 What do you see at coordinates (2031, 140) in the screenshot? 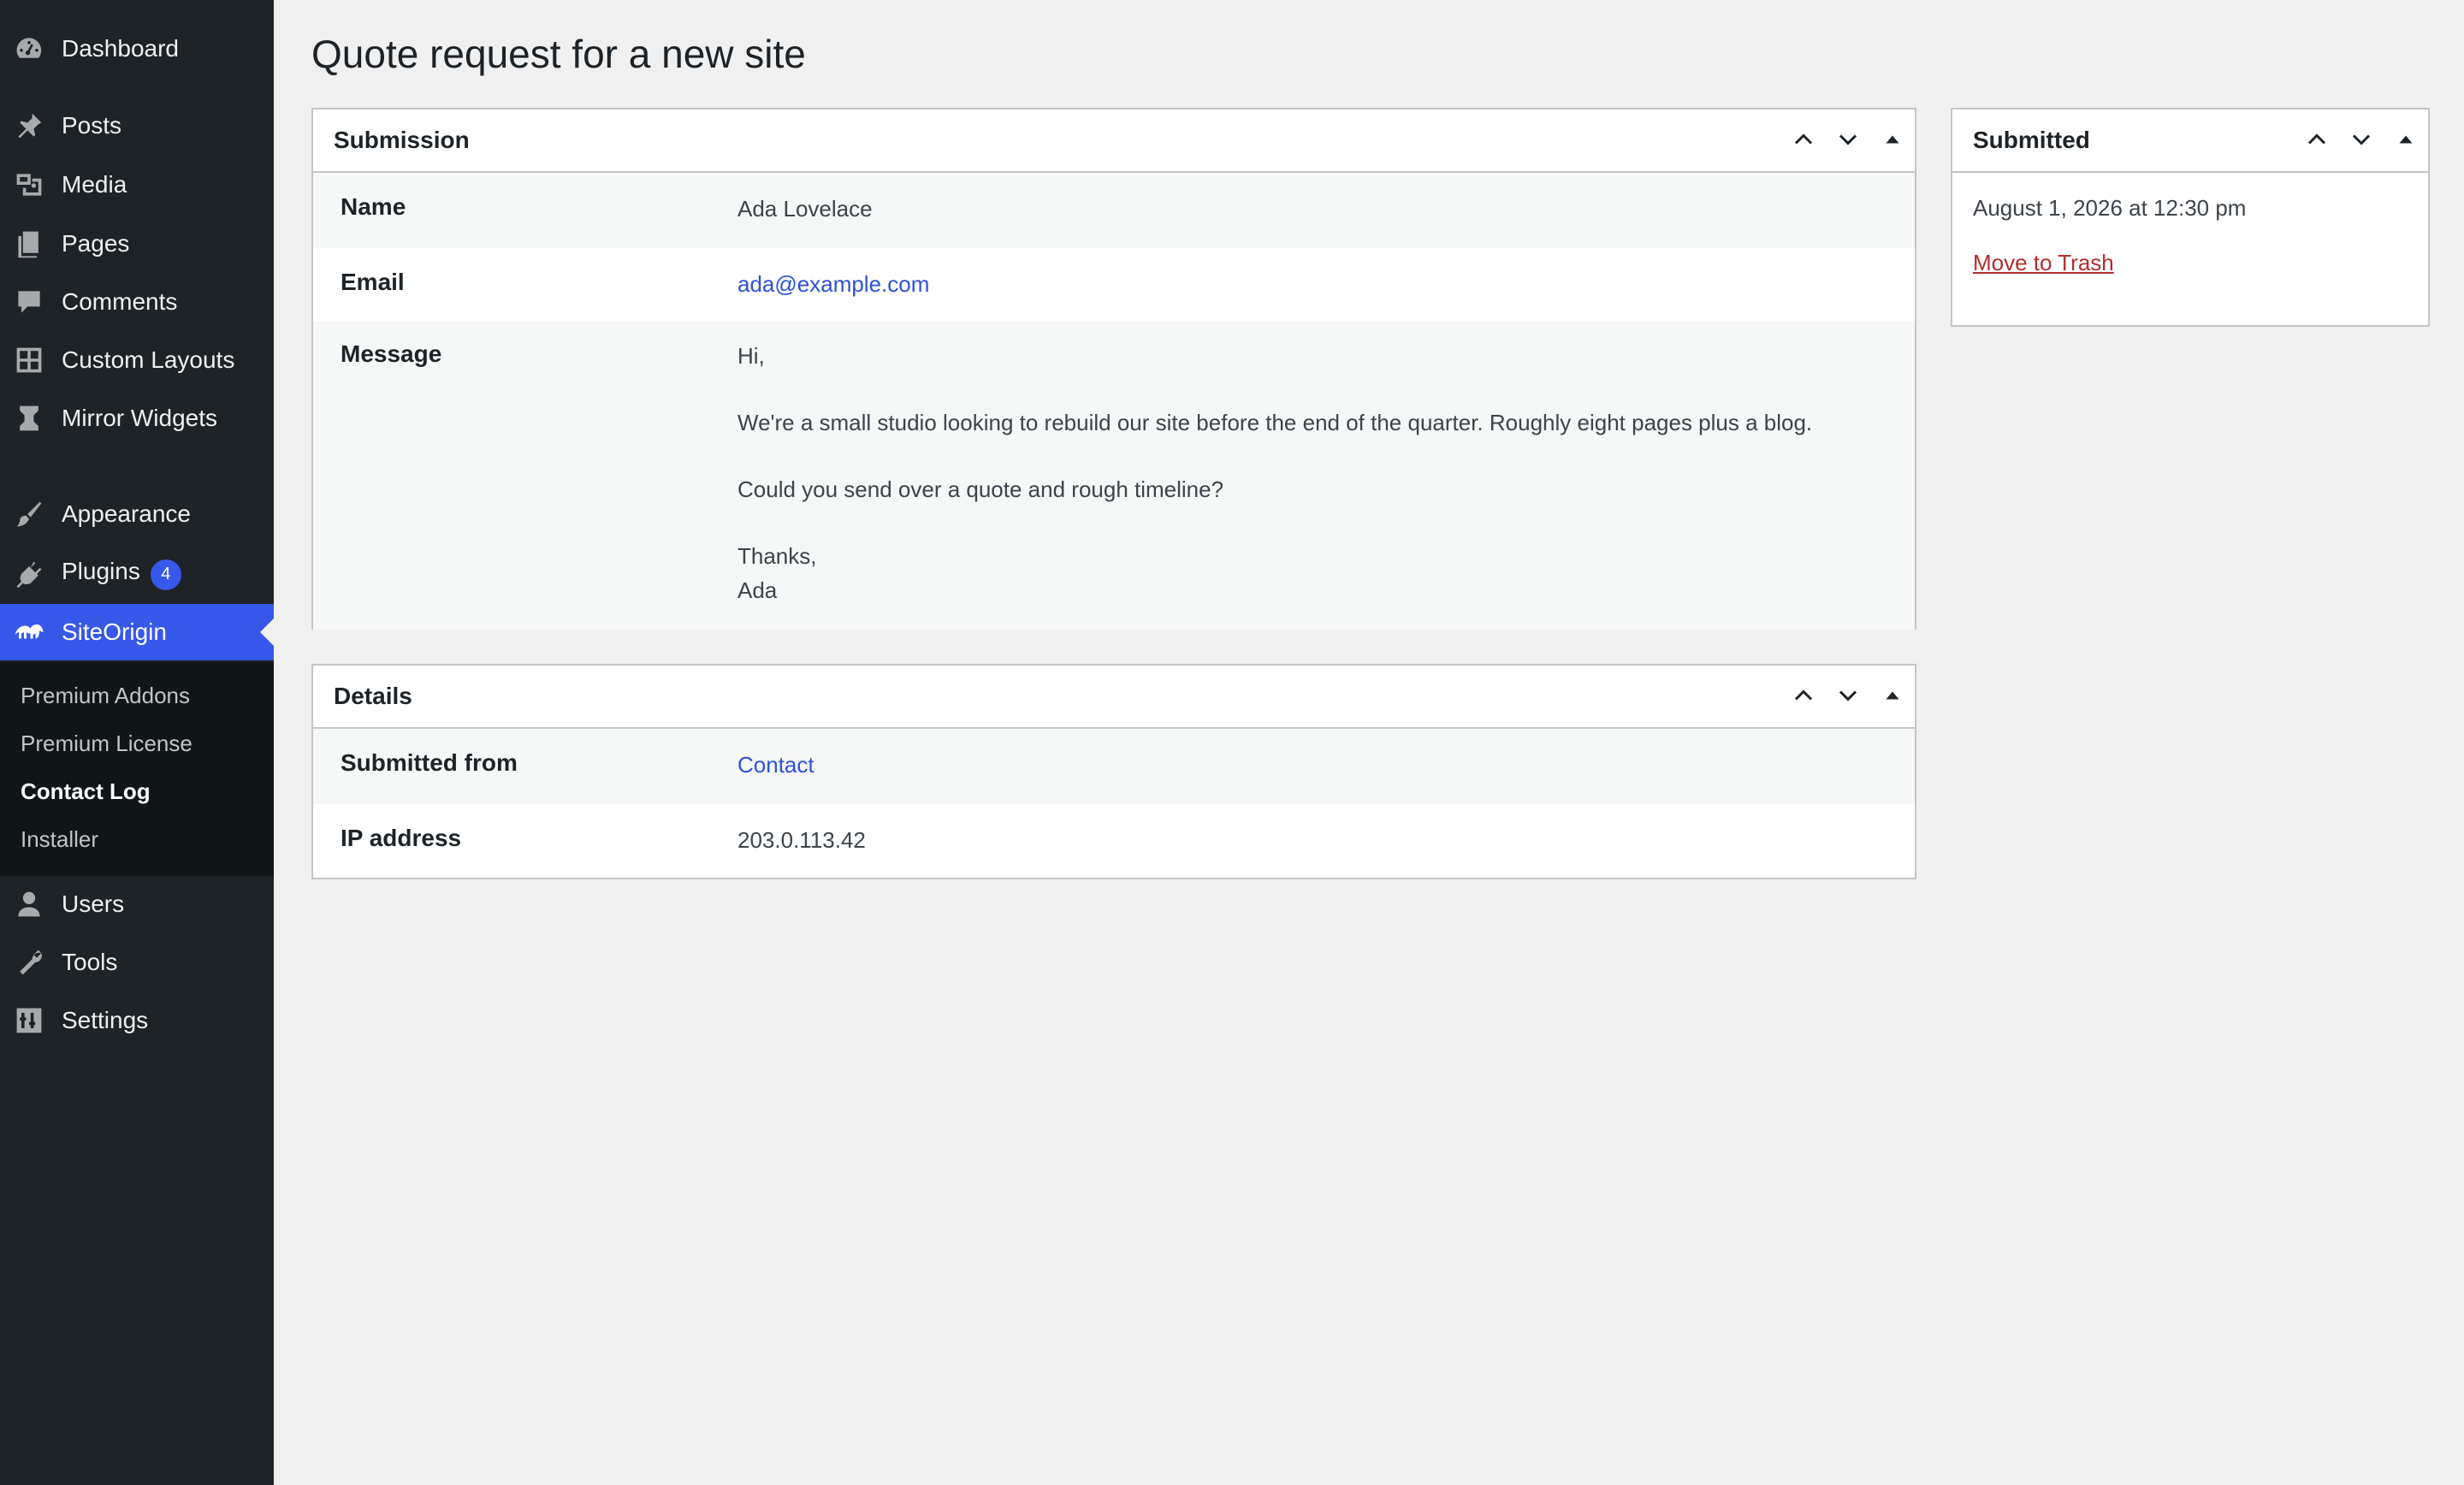
I see `submitted-title: Submitted` at bounding box center [2031, 140].